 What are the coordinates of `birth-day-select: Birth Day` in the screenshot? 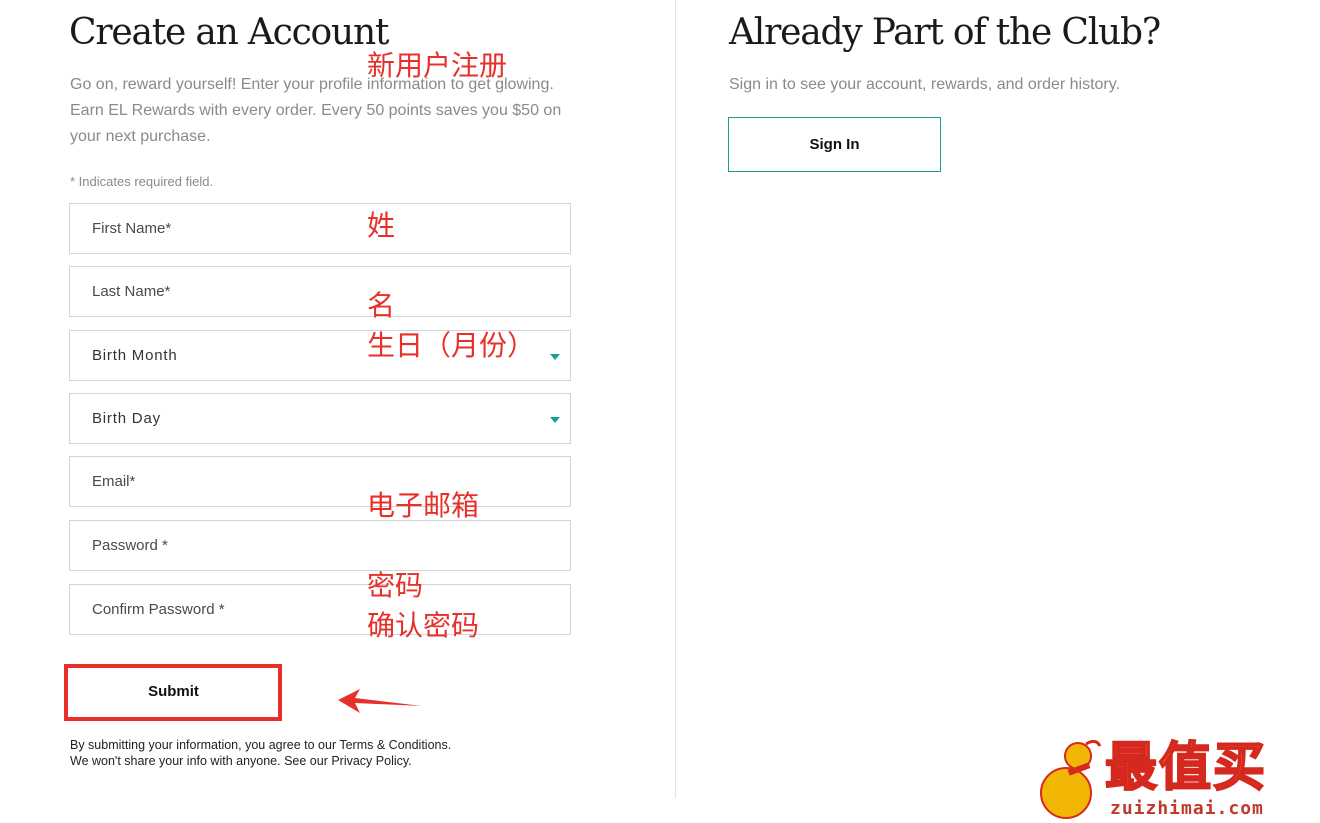 It's located at (320, 418).